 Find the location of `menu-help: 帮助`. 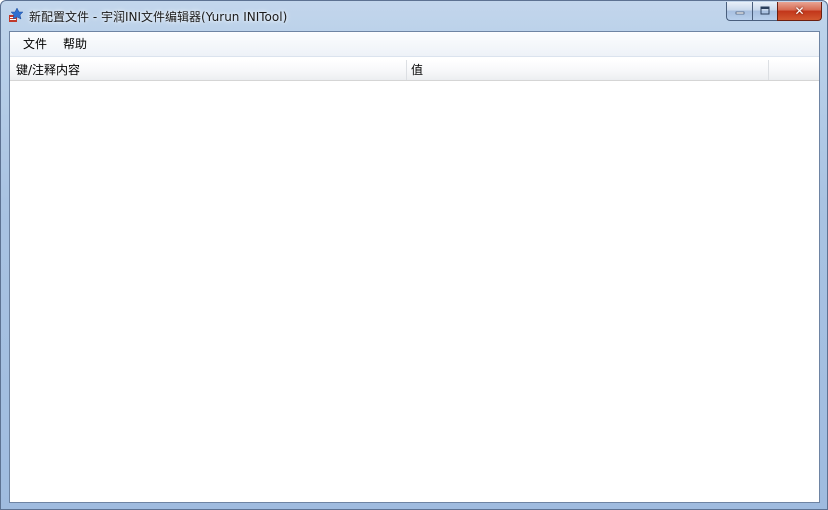

menu-help: 帮助 is located at coordinates (75, 44).